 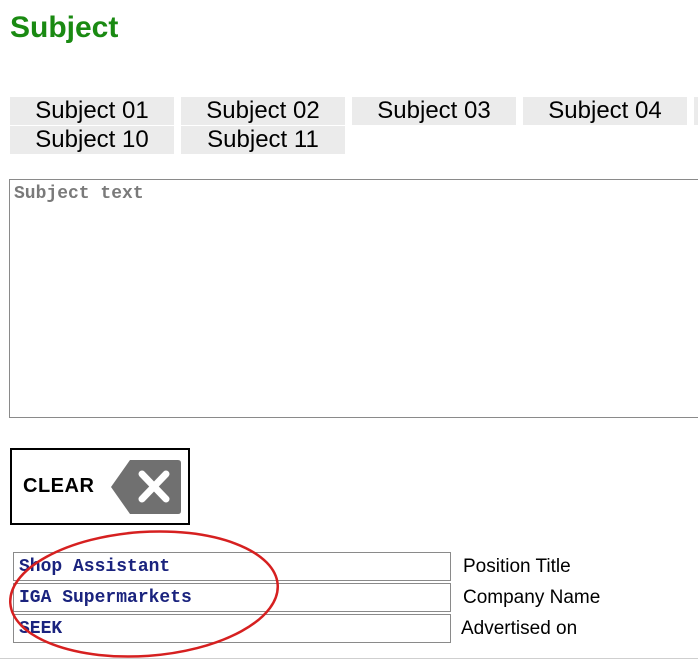 What do you see at coordinates (532, 597) in the screenshot?
I see `company-name-label: Company Name` at bounding box center [532, 597].